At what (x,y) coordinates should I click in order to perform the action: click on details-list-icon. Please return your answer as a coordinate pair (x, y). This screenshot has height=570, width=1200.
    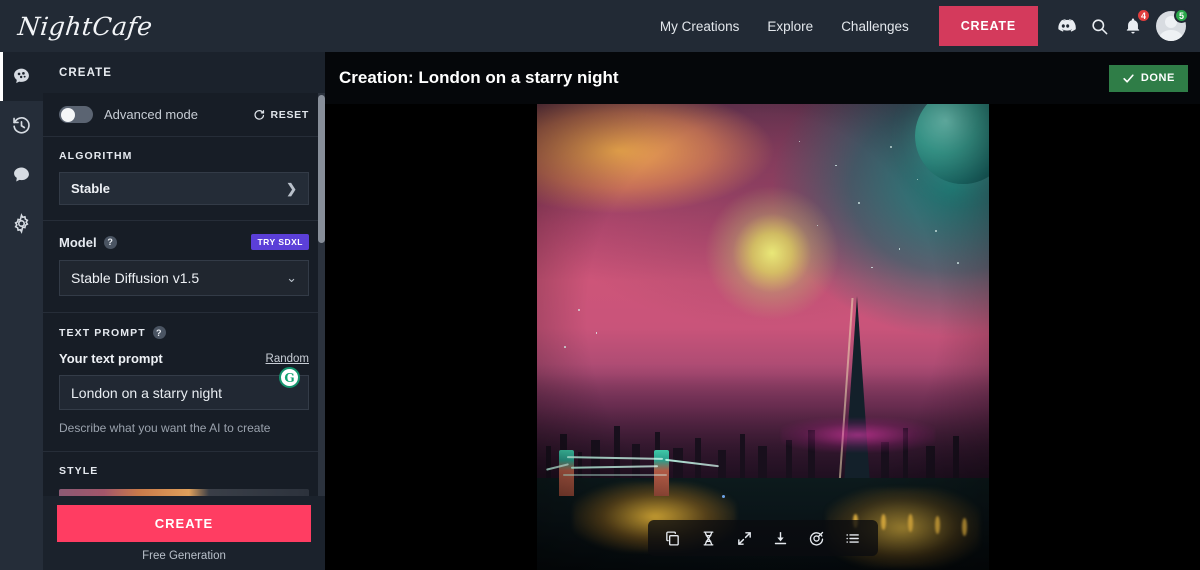
    Looking at the image, I should click on (853, 538).